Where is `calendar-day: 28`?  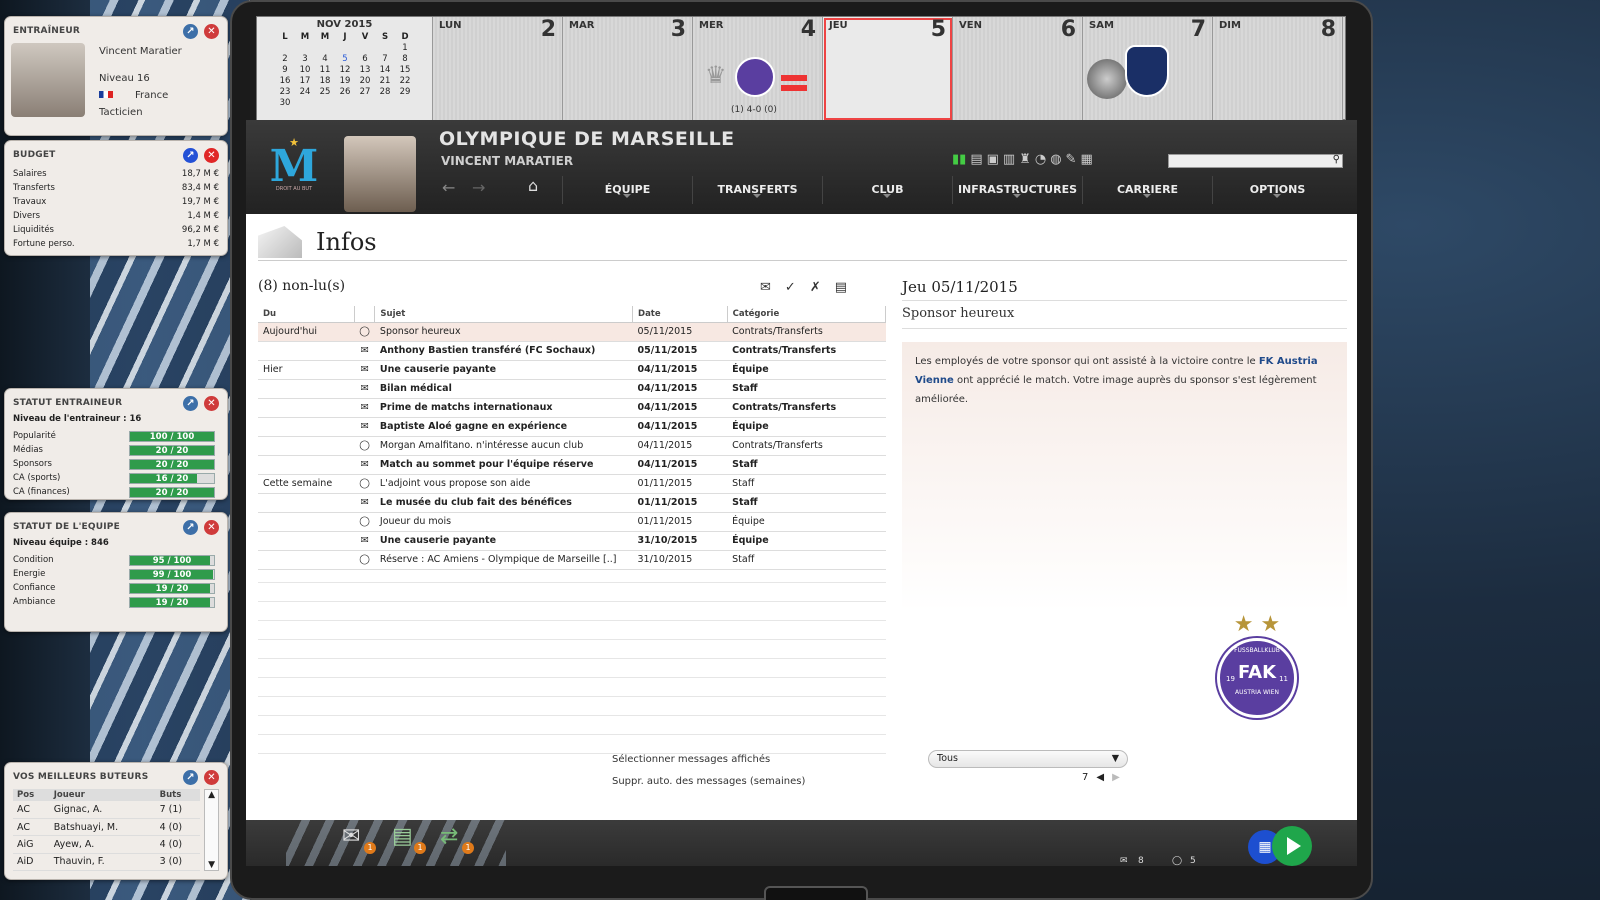 calendar-day: 28 is located at coordinates (385, 92).